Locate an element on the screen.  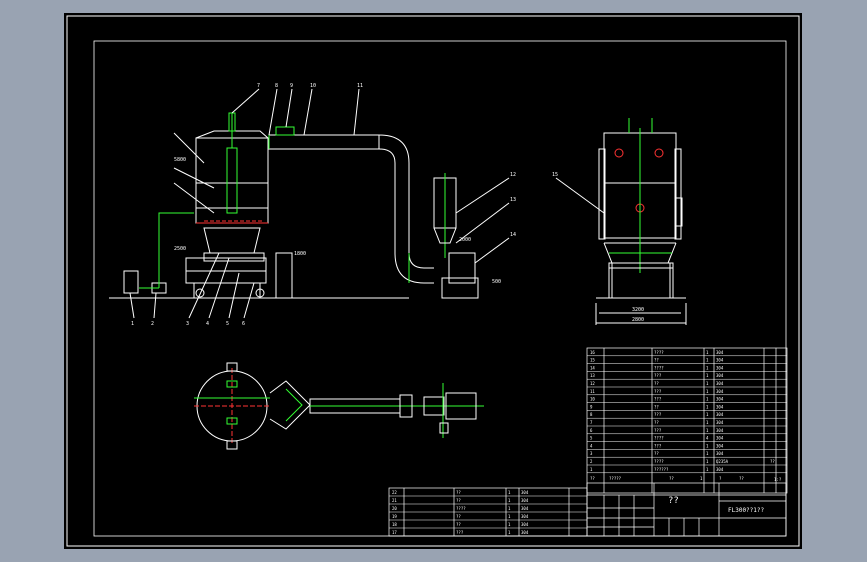
header-c5: ? is located at coordinates (720, 478).